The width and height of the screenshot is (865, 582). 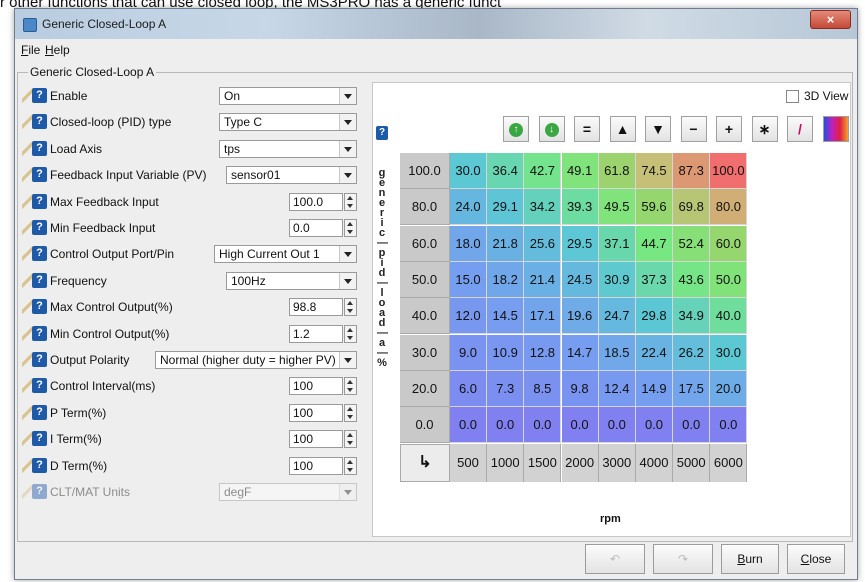 What do you see at coordinates (729, 171) in the screenshot?
I see `table-cell: 100.0` at bounding box center [729, 171].